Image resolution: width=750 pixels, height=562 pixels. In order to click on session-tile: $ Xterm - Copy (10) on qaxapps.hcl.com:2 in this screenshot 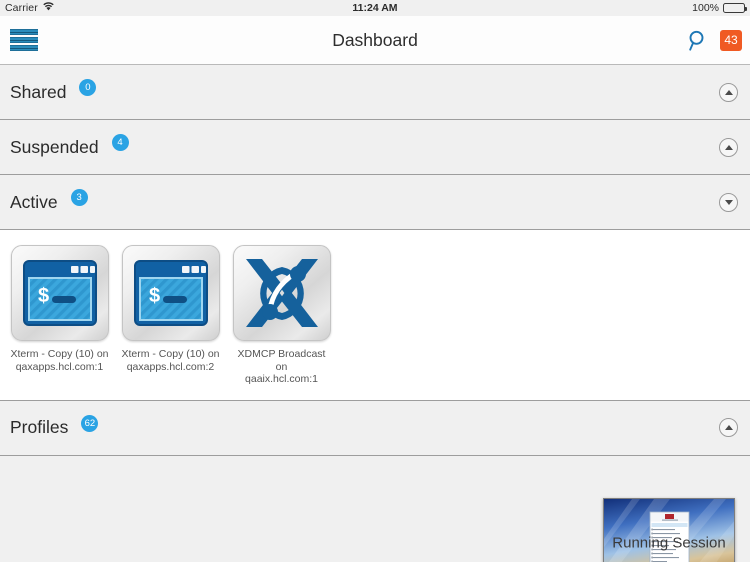, I will do `click(170, 315)`.